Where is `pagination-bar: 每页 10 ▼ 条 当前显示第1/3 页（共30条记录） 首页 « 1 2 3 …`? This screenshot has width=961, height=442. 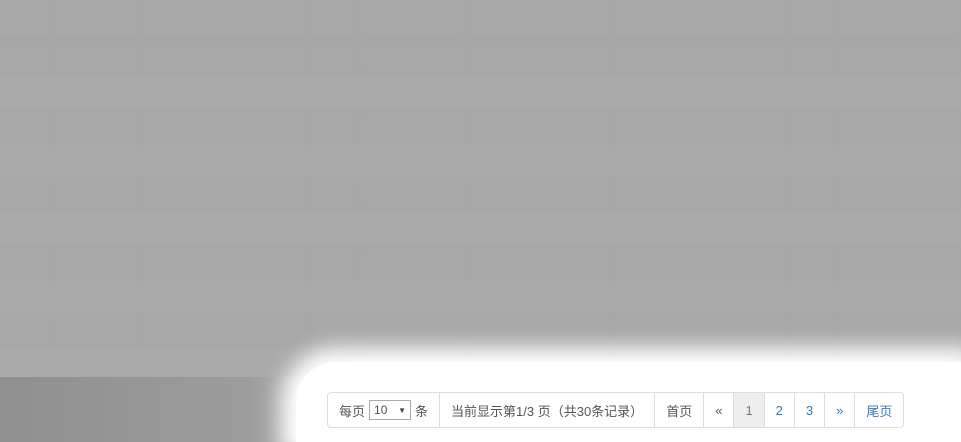 pagination-bar: 每页 10 ▼ 条 当前显示第1/3 页（共30条记录） 首页 « 1 2 3 … is located at coordinates (616, 410).